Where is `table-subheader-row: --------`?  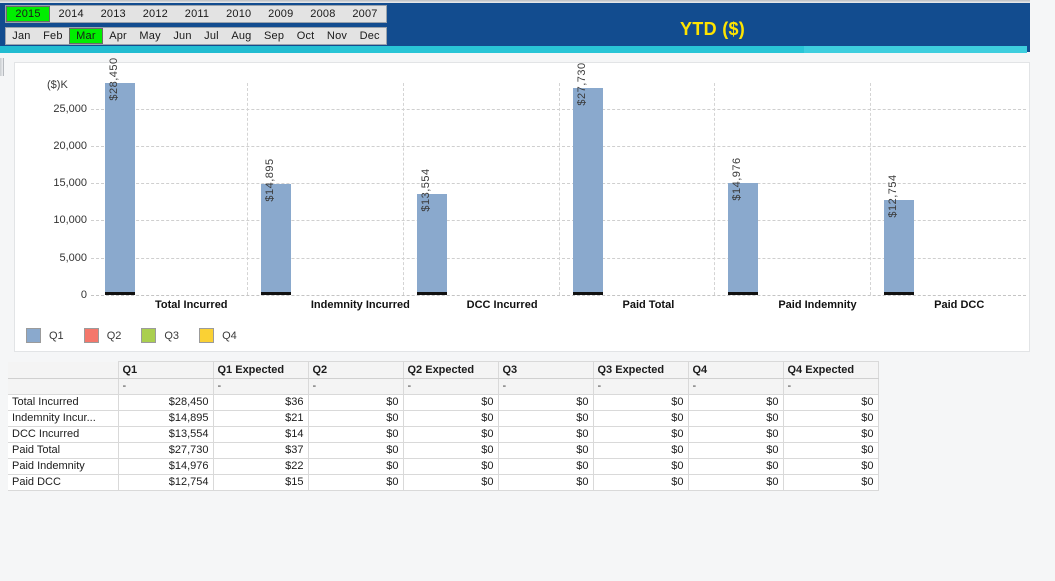
table-subheader-row: -------- is located at coordinates (443, 386).